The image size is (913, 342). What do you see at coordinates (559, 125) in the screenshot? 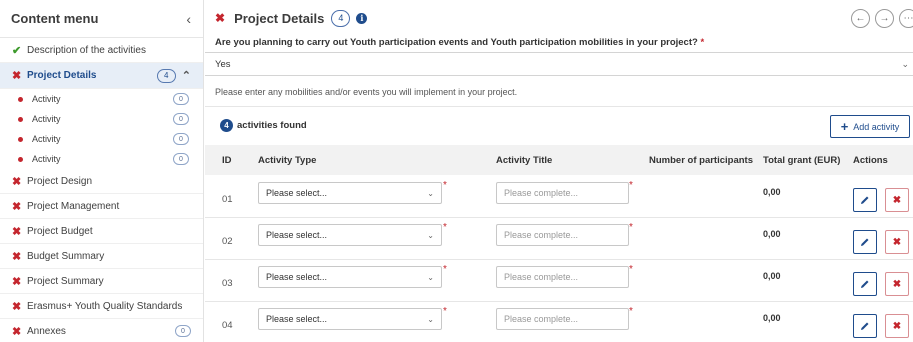
I see `activities-list-header: 4 activities found + Add activity` at bounding box center [559, 125].